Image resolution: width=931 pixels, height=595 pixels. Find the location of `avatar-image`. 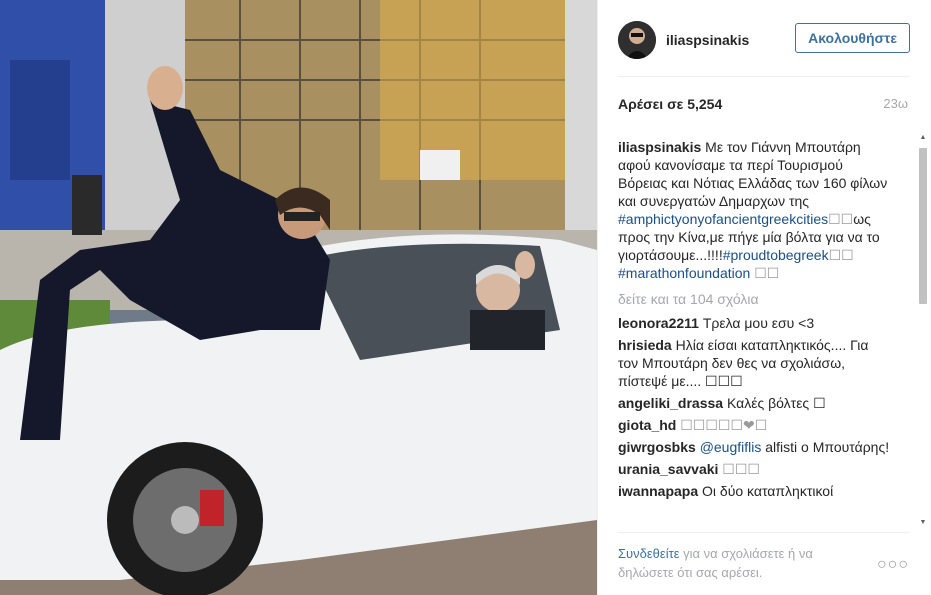

avatar-image is located at coordinates (637, 40).